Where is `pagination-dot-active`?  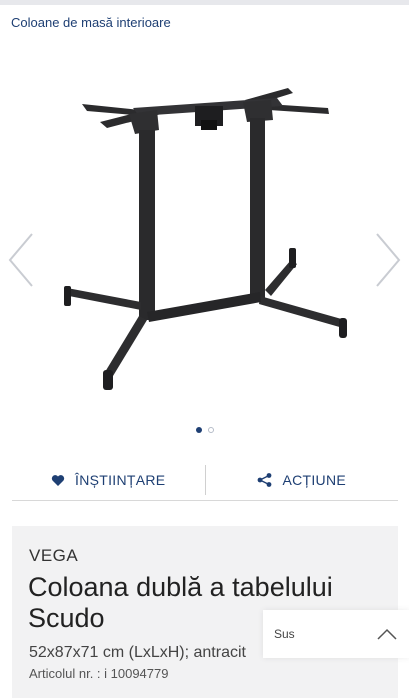
pagination-dot-active is located at coordinates (198, 430).